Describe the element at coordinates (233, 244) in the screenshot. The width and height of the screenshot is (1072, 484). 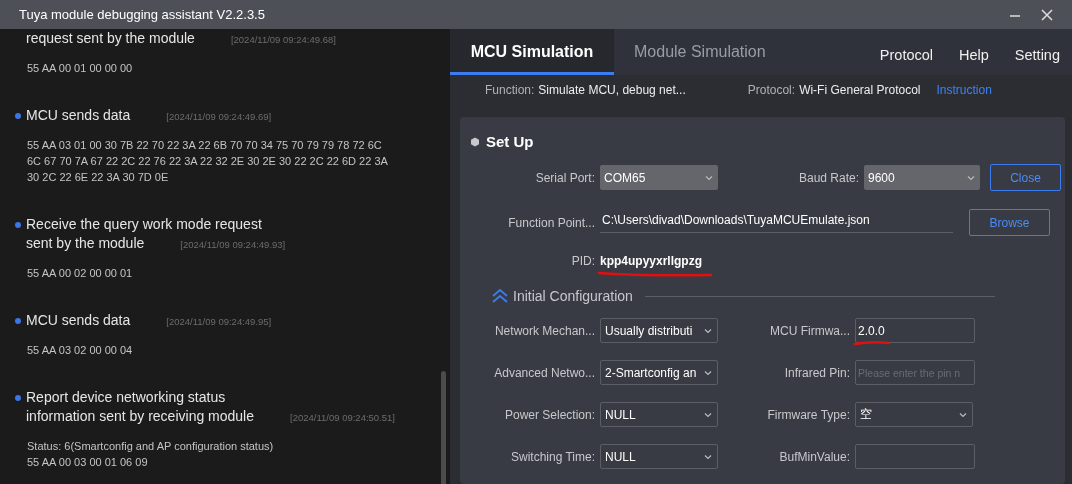
I see `timestamp: [2024/11/09 09:24:49.93]` at that location.